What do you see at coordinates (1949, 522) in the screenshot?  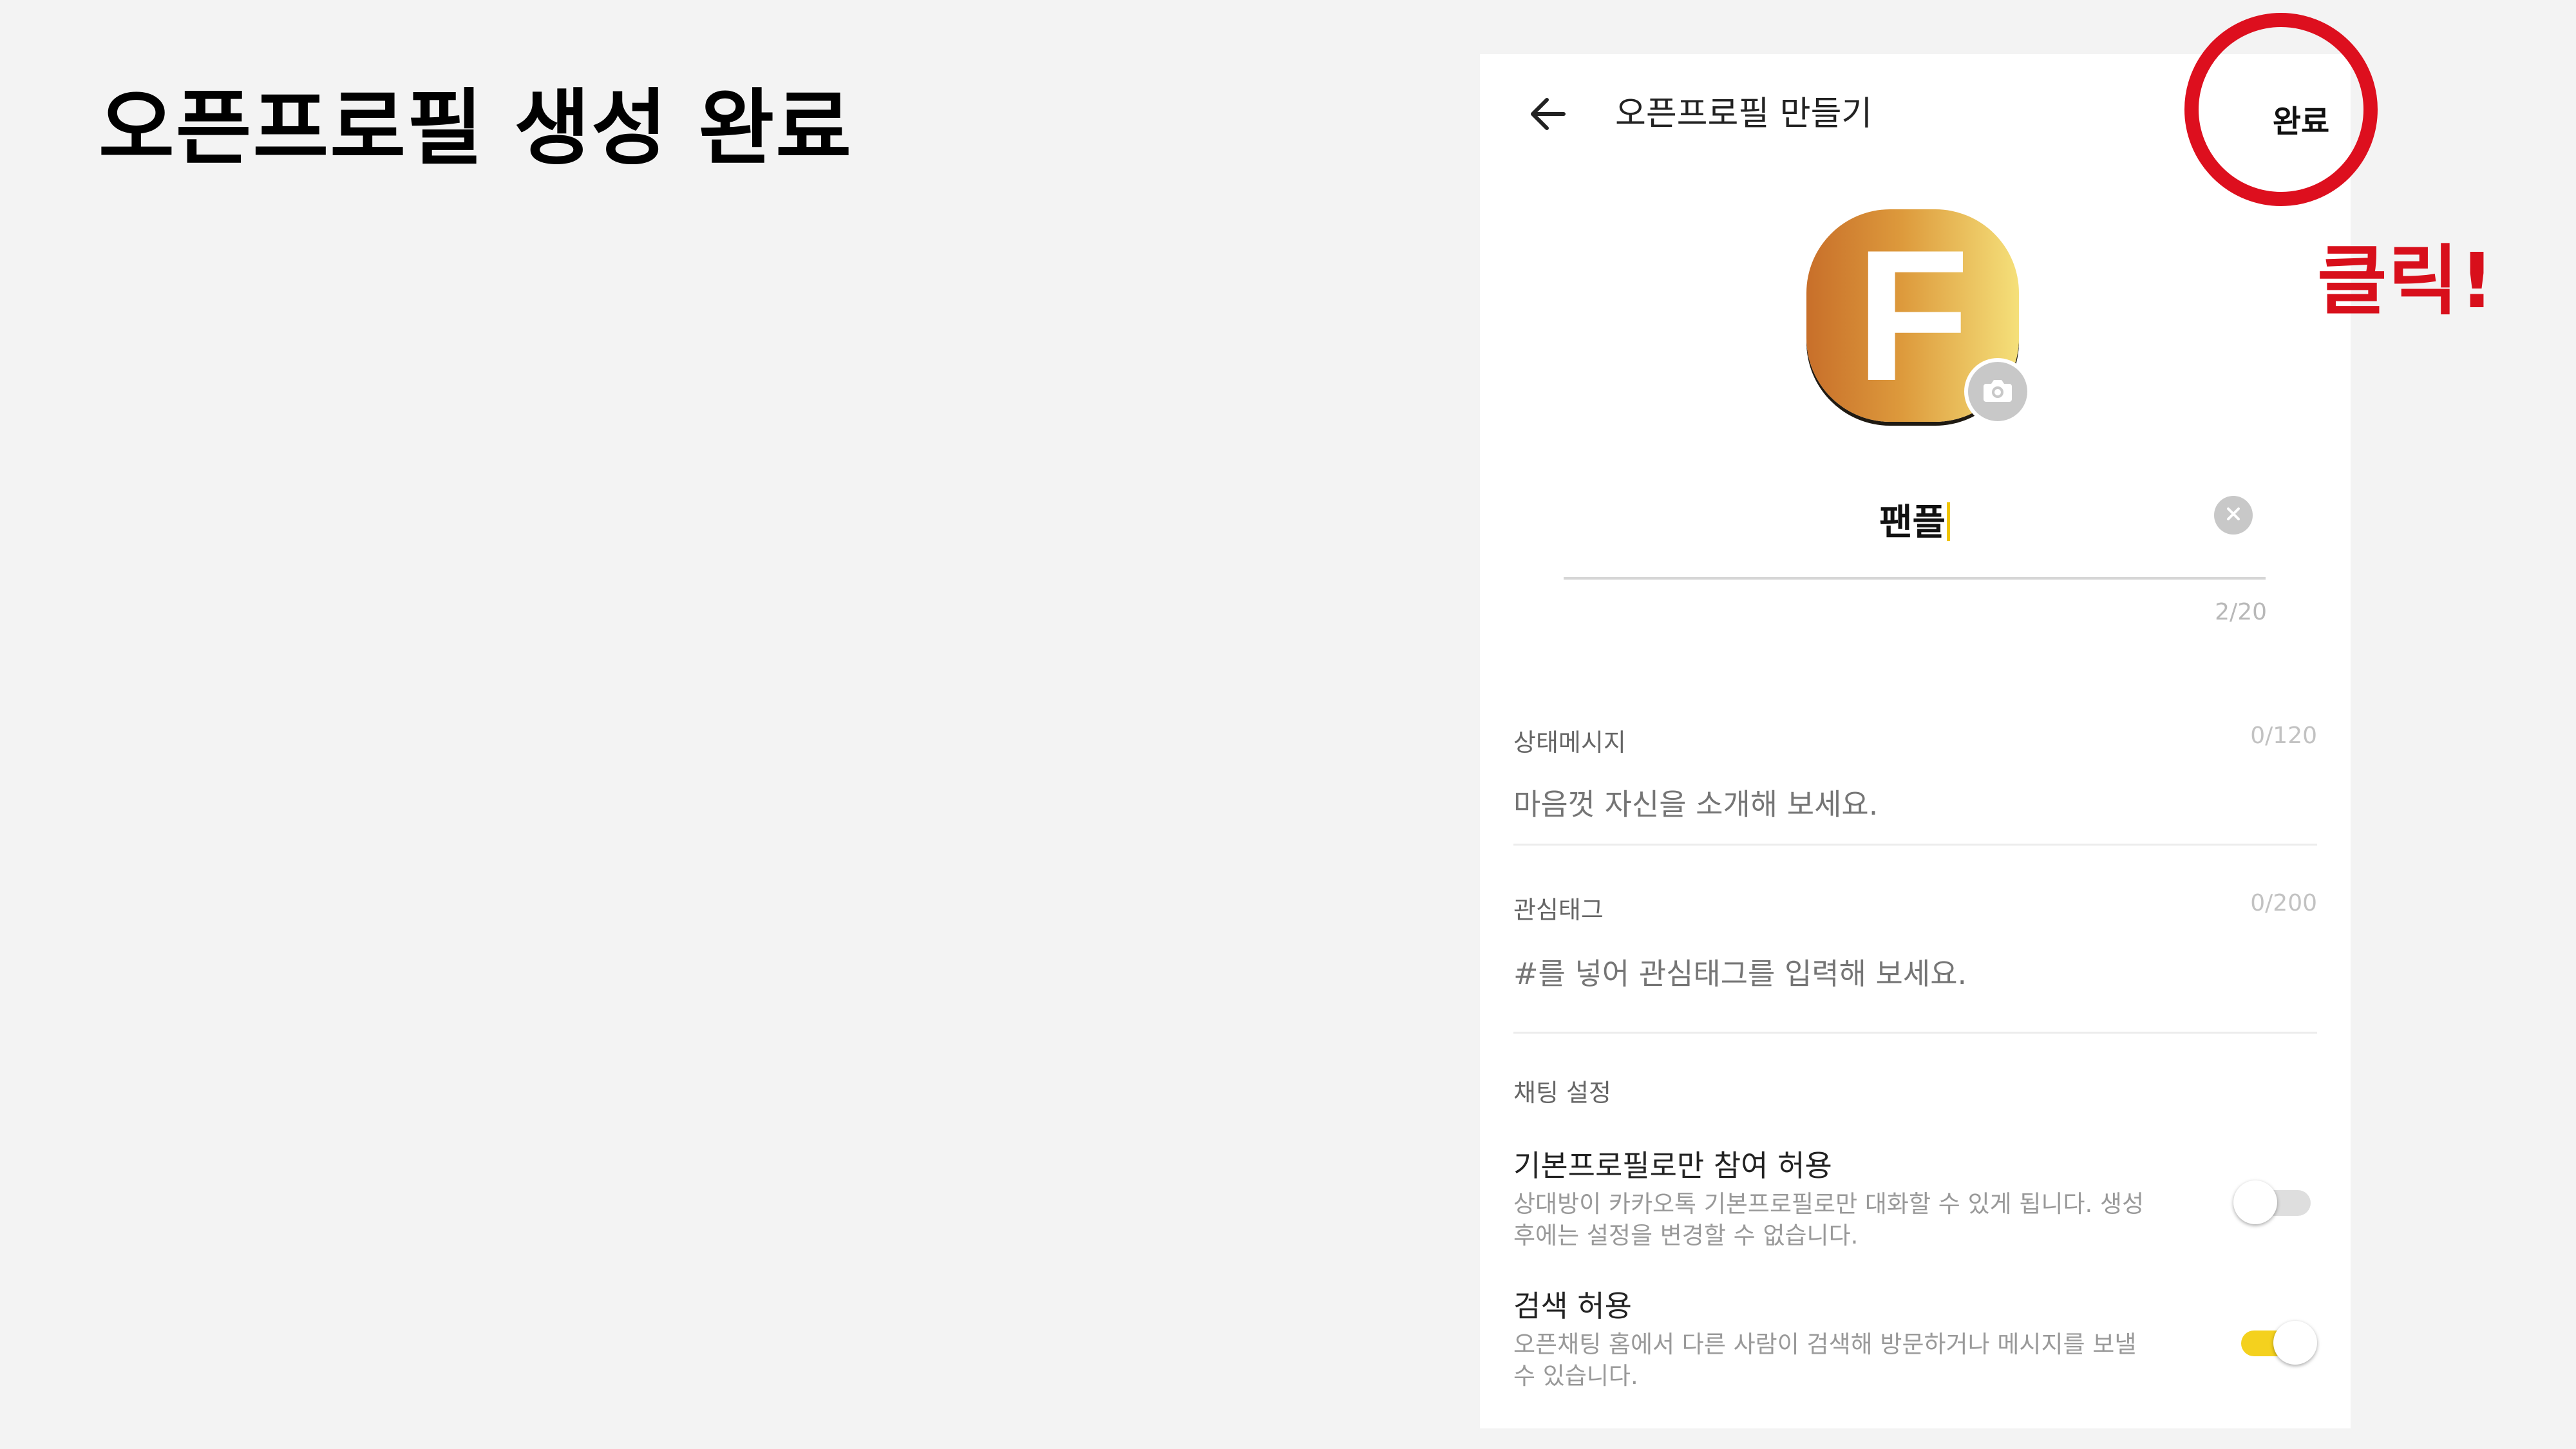 I see `text-cursor` at bounding box center [1949, 522].